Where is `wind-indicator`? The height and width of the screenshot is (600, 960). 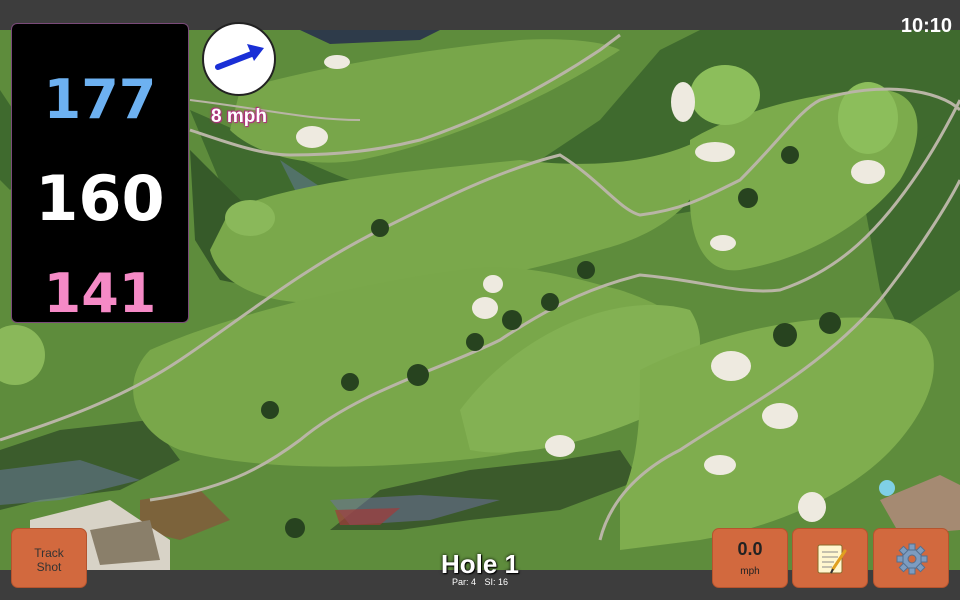
wind-indicator is located at coordinates (239, 59).